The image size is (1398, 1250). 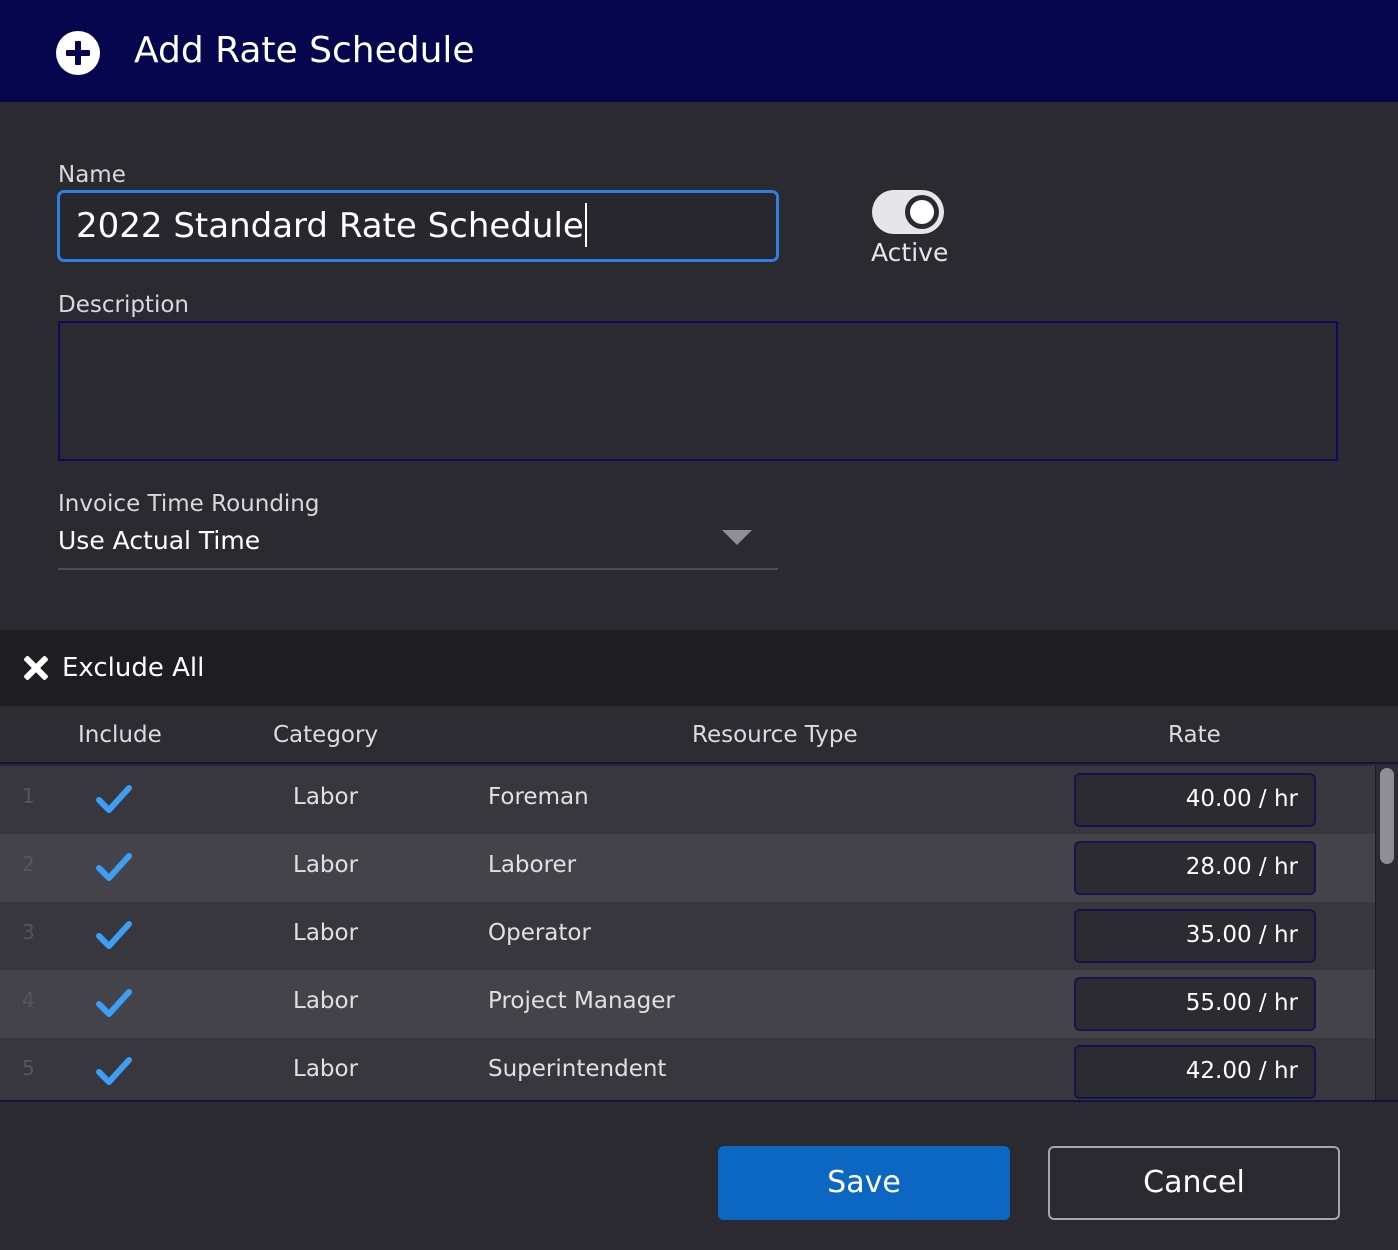 What do you see at coordinates (28, 1068) in the screenshot?
I see `row-index: 5` at bounding box center [28, 1068].